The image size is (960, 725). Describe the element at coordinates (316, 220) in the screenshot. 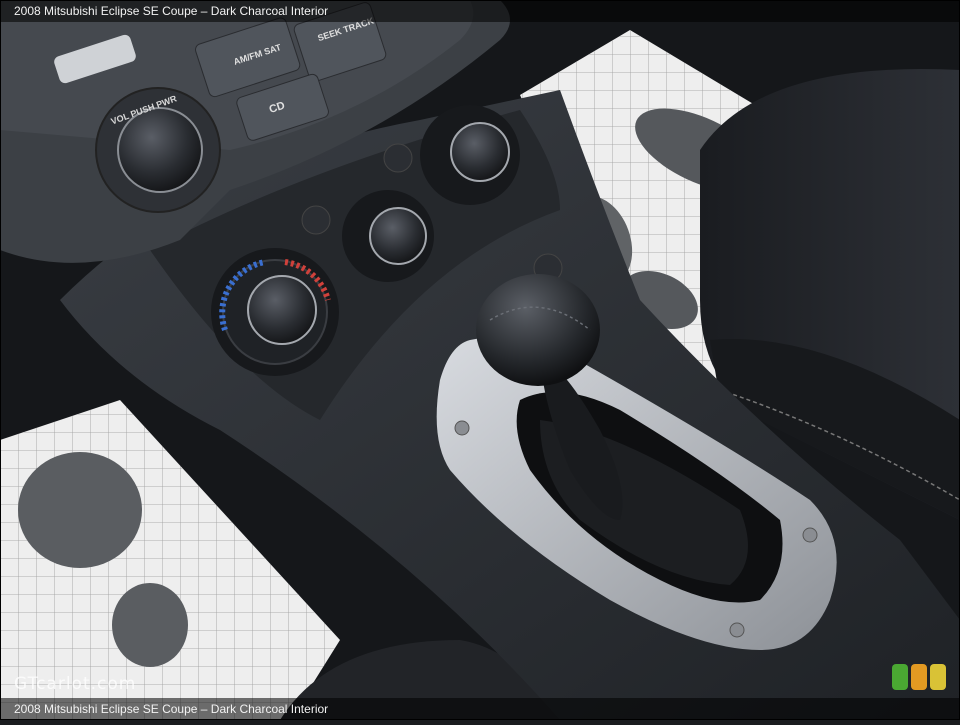

I see `ac-button` at that location.